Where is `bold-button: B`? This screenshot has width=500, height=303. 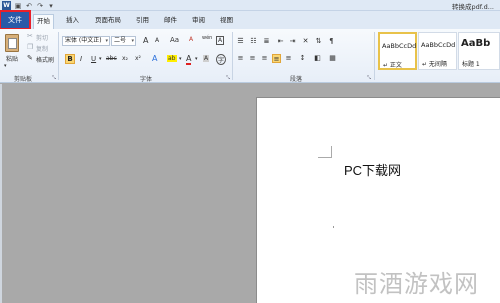 bold-button: B is located at coordinates (70, 59).